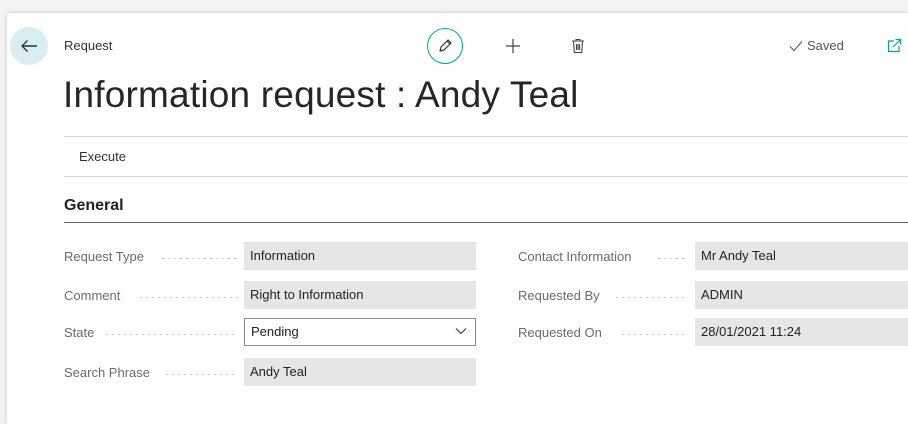 This screenshot has width=908, height=424. What do you see at coordinates (575, 256) in the screenshot?
I see `contact-information-label: Contact Information` at bounding box center [575, 256].